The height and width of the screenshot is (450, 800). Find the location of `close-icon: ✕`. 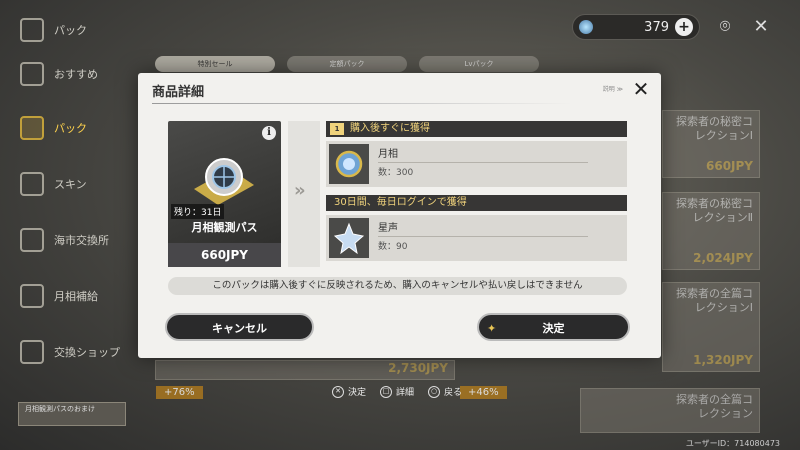

close-icon: ✕ is located at coordinates (761, 27).